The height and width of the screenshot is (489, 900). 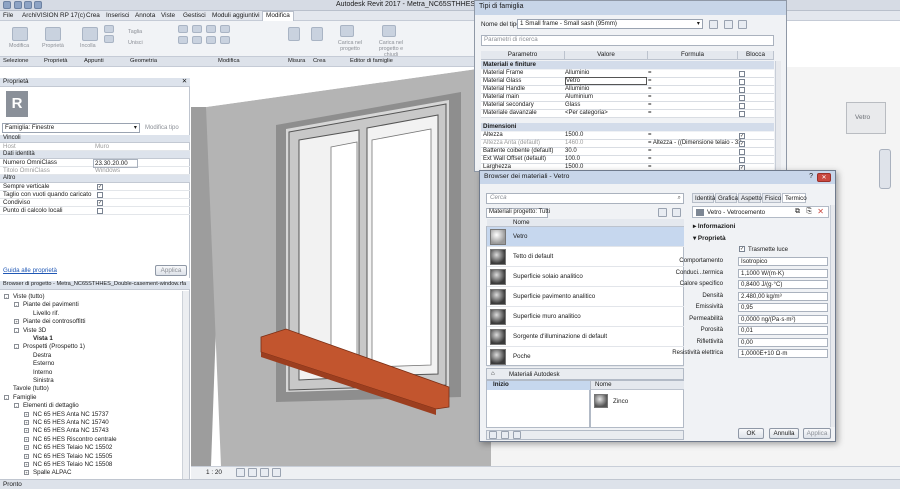 What do you see at coordinates (278, 16) in the screenshot?
I see `tab-modifica: Modifica` at bounding box center [278, 16].